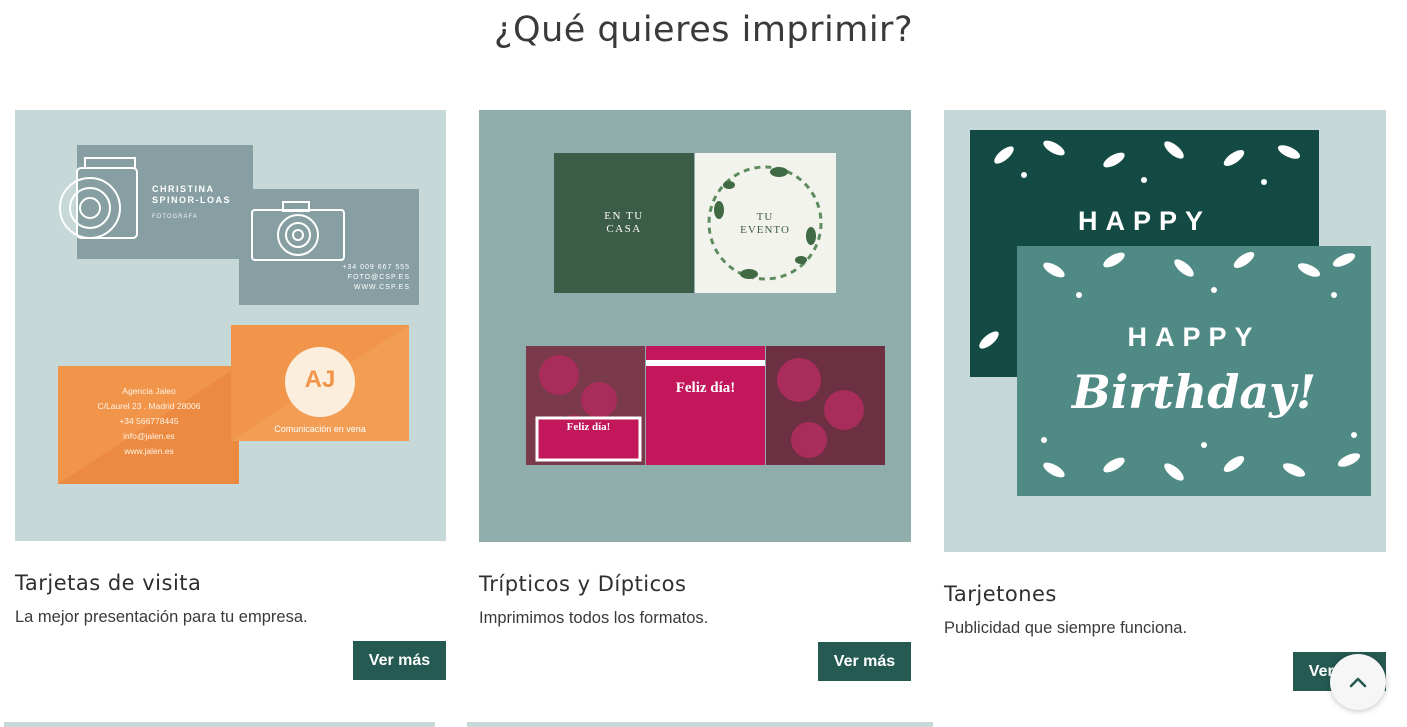 The width and height of the screenshot is (1407, 727). Describe the element at coordinates (1194, 337) in the screenshot. I see `front-card-word: HAPPY` at that location.